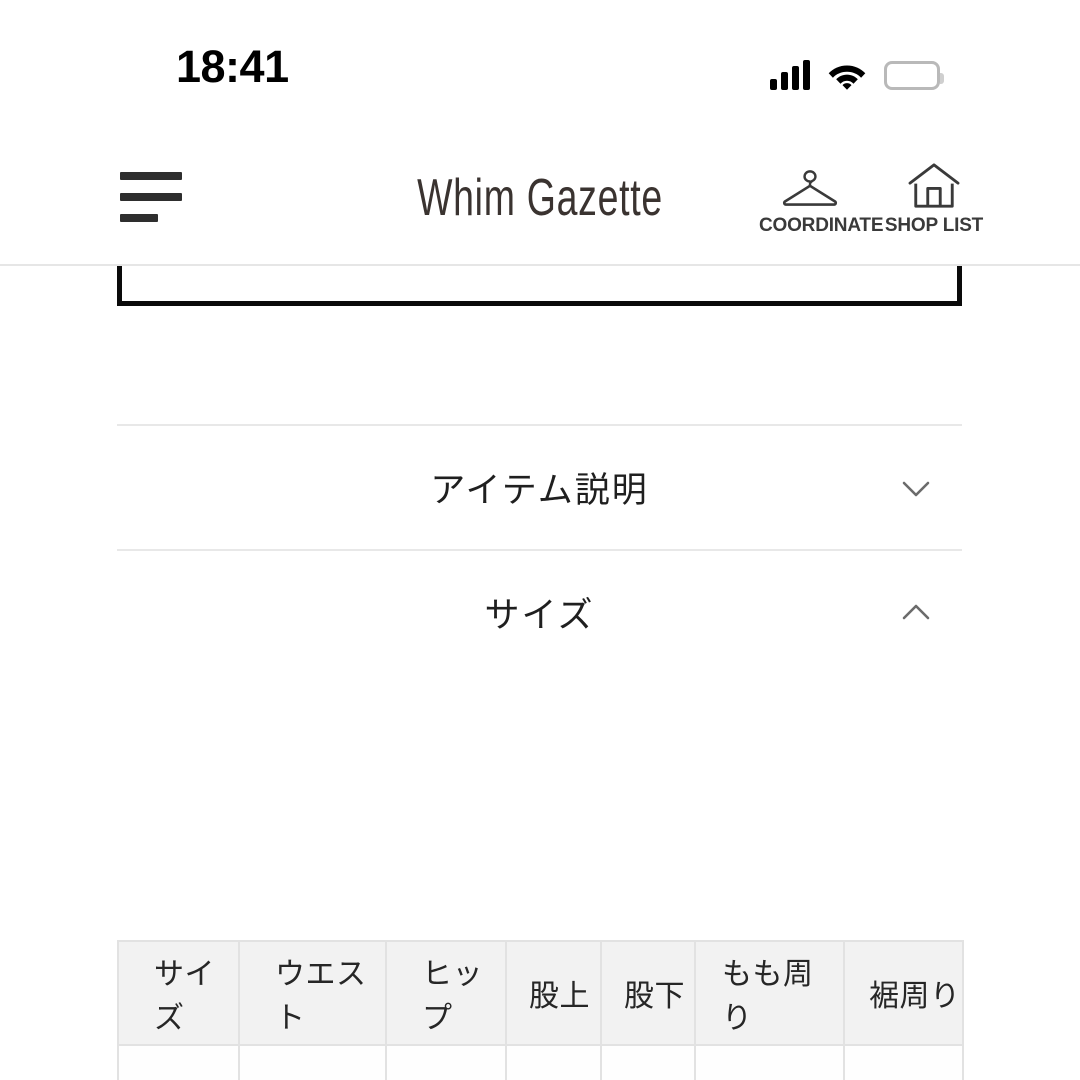  What do you see at coordinates (540, 66) in the screenshot?
I see `status-bar: 18:41` at bounding box center [540, 66].